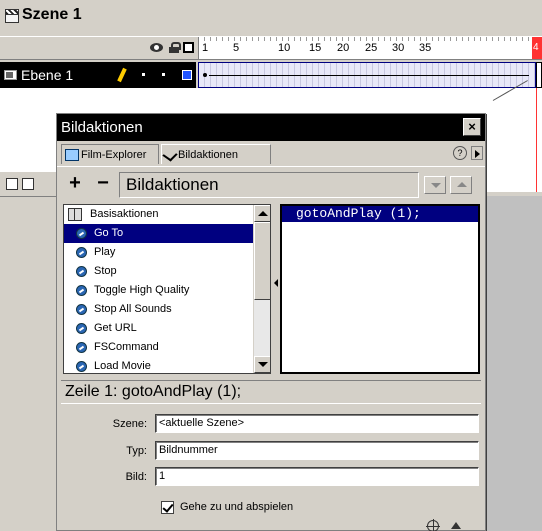  What do you see at coordinates (136, 451) in the screenshot?
I see `type-label: Typ:` at bounding box center [136, 451].